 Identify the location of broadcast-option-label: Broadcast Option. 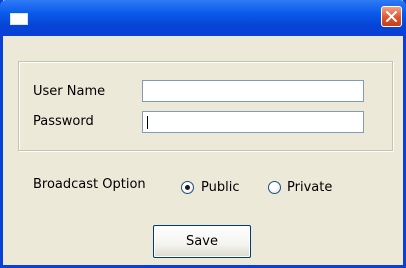
(89, 184).